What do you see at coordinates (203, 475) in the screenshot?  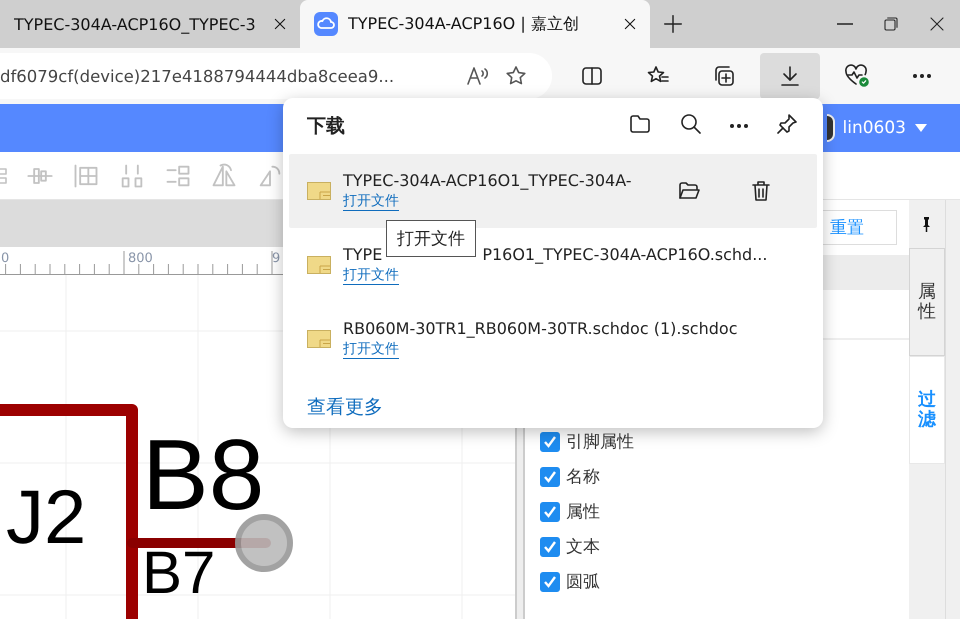 I see `pin-label: B8` at bounding box center [203, 475].